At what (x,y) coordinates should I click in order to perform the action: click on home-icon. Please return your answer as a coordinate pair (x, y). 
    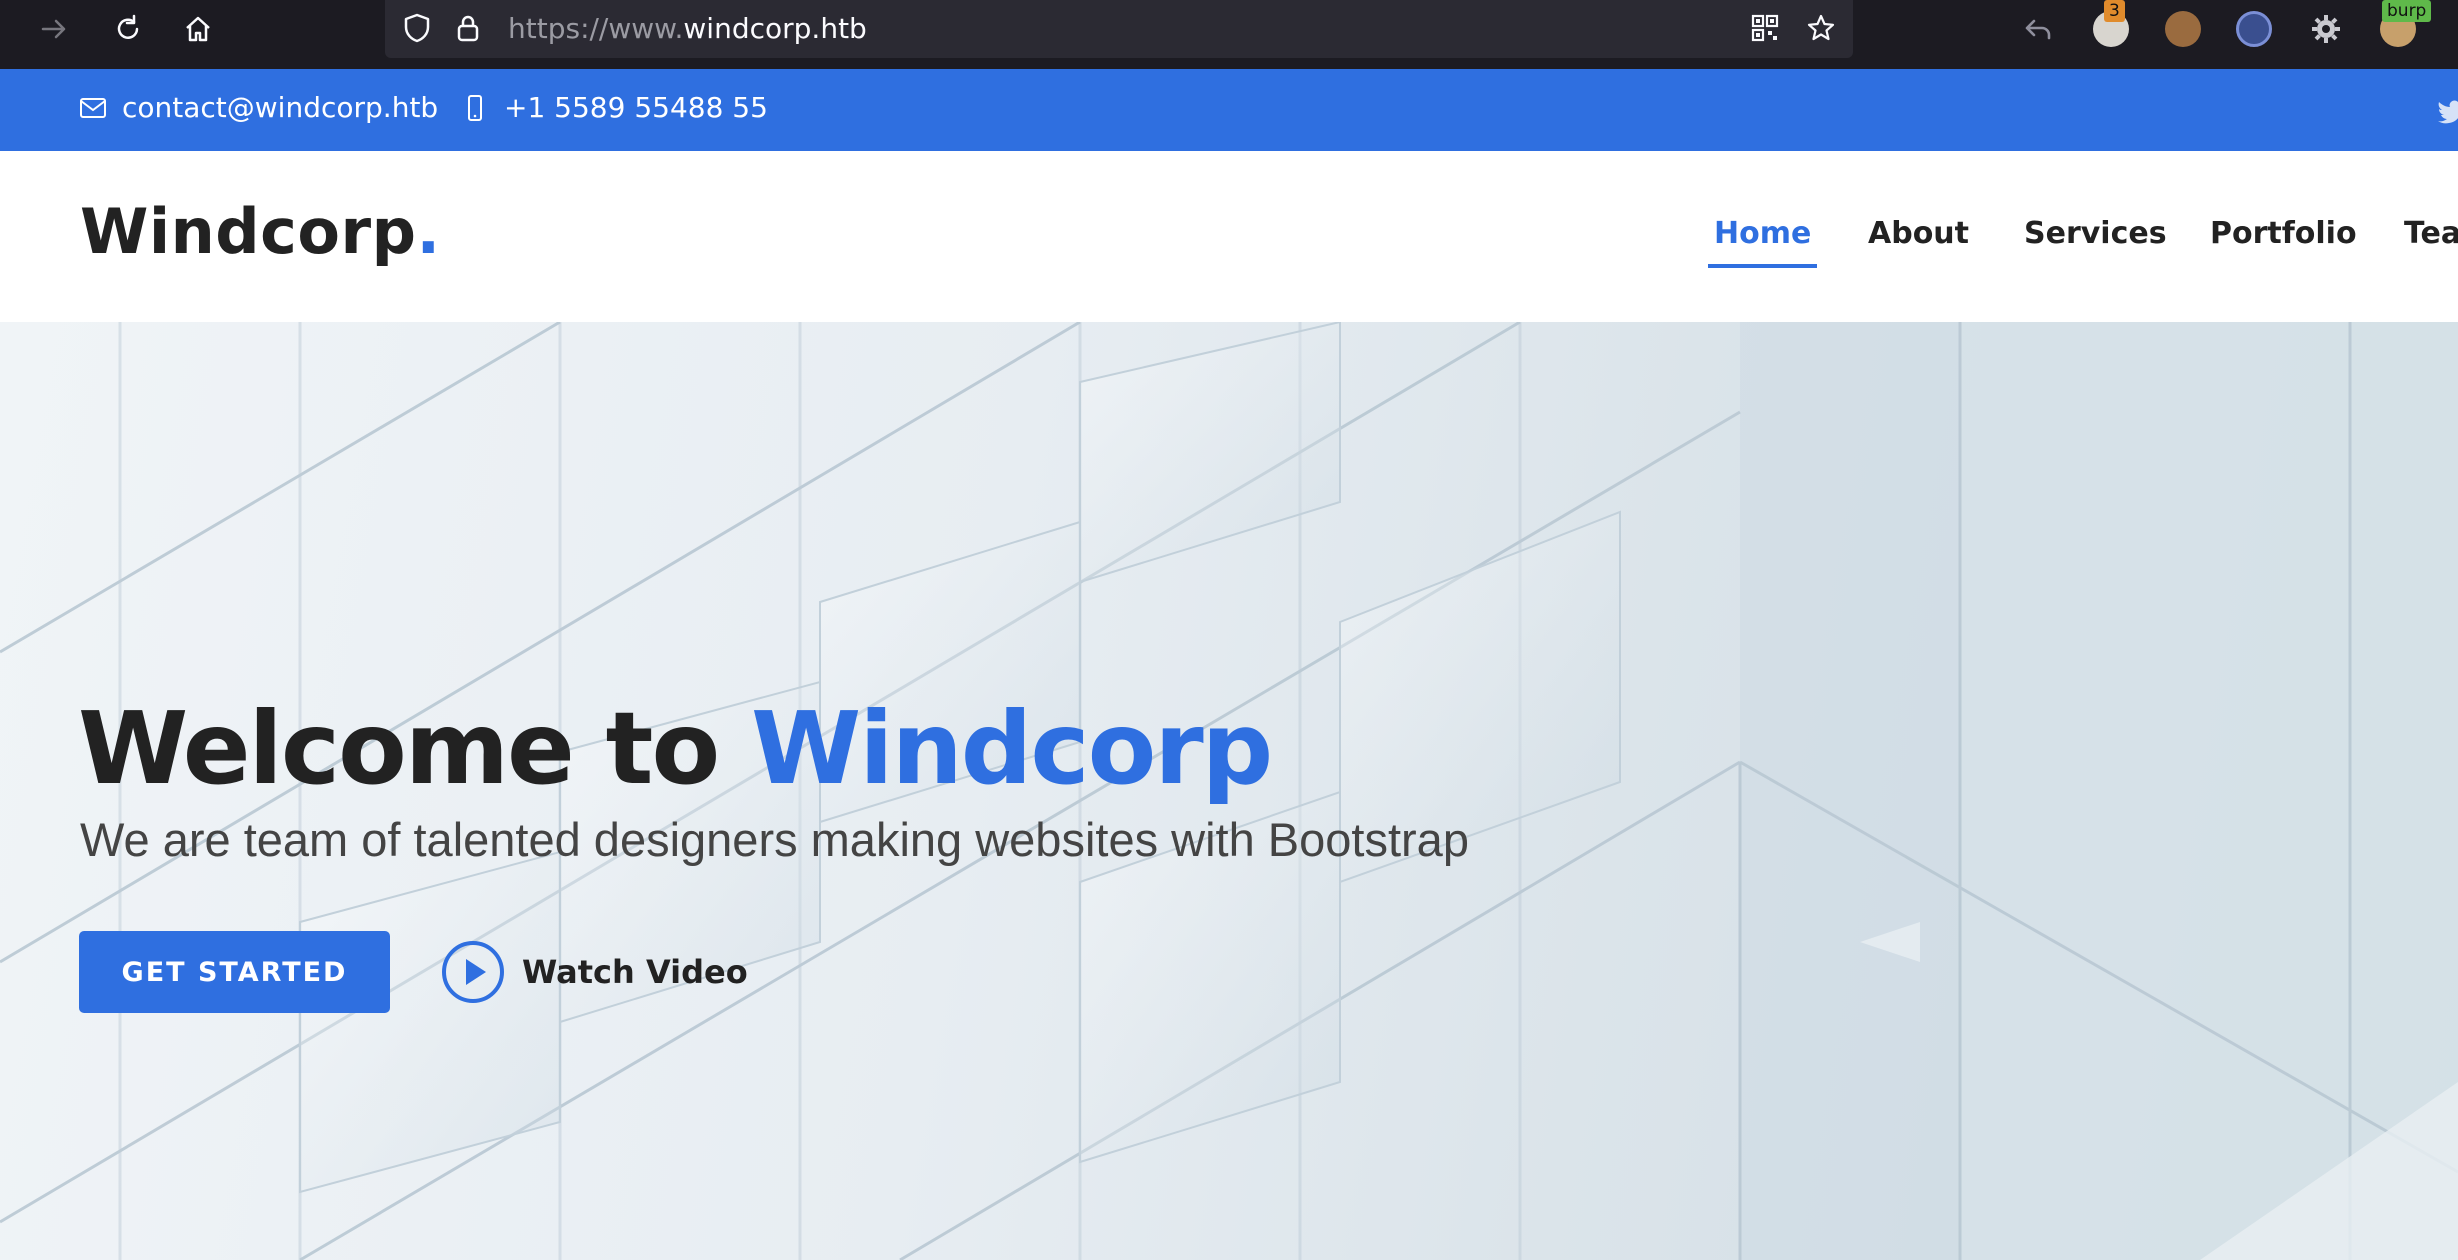
    Looking at the image, I should click on (198, 29).